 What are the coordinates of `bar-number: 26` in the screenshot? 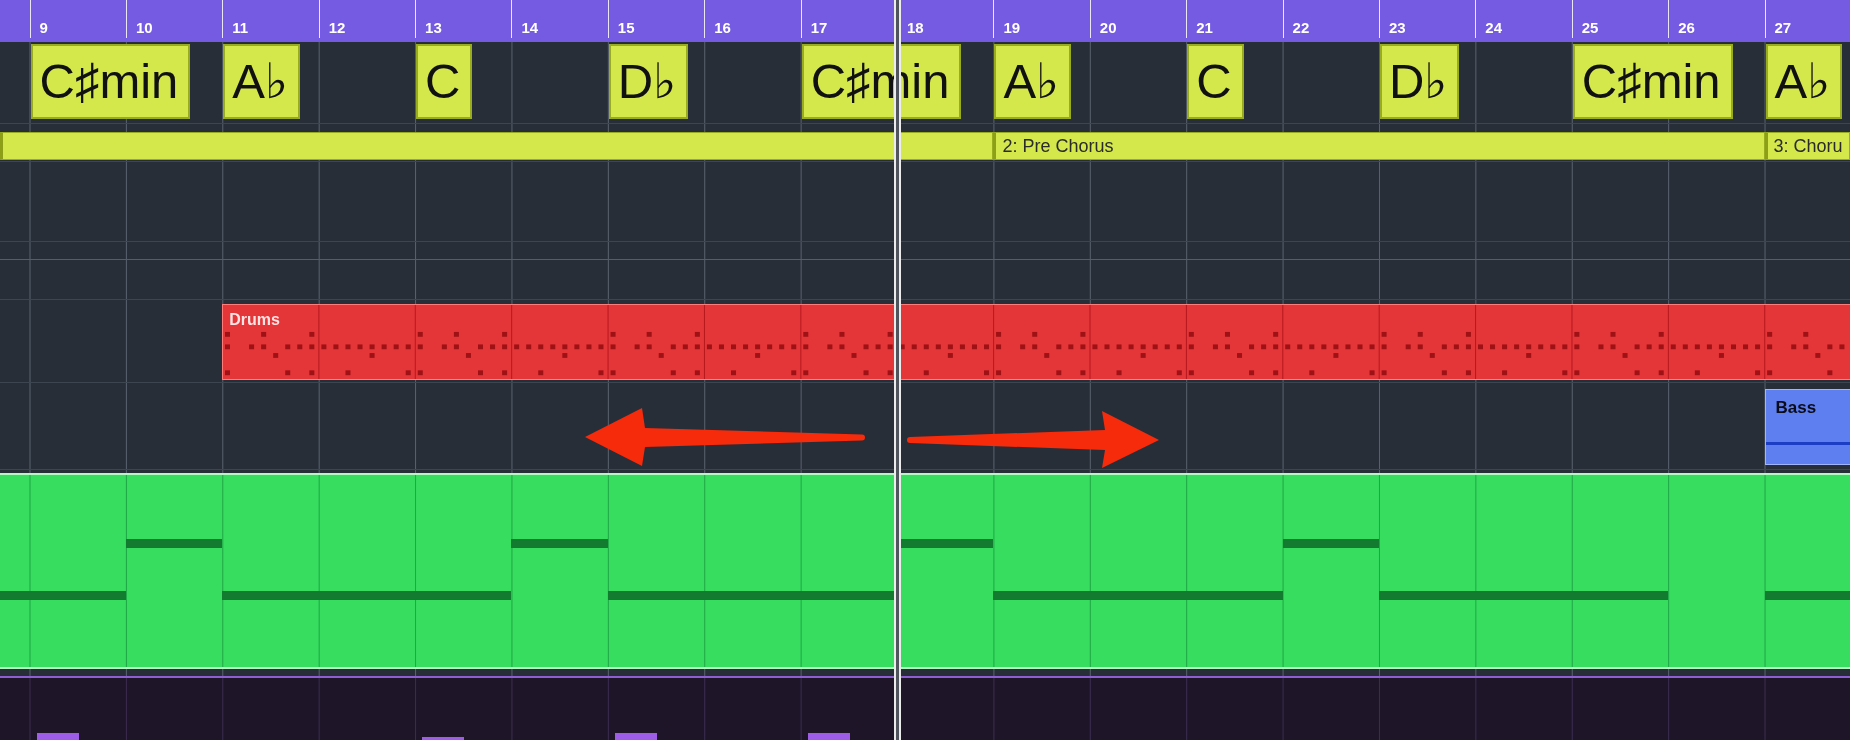 It's located at (1686, 28).